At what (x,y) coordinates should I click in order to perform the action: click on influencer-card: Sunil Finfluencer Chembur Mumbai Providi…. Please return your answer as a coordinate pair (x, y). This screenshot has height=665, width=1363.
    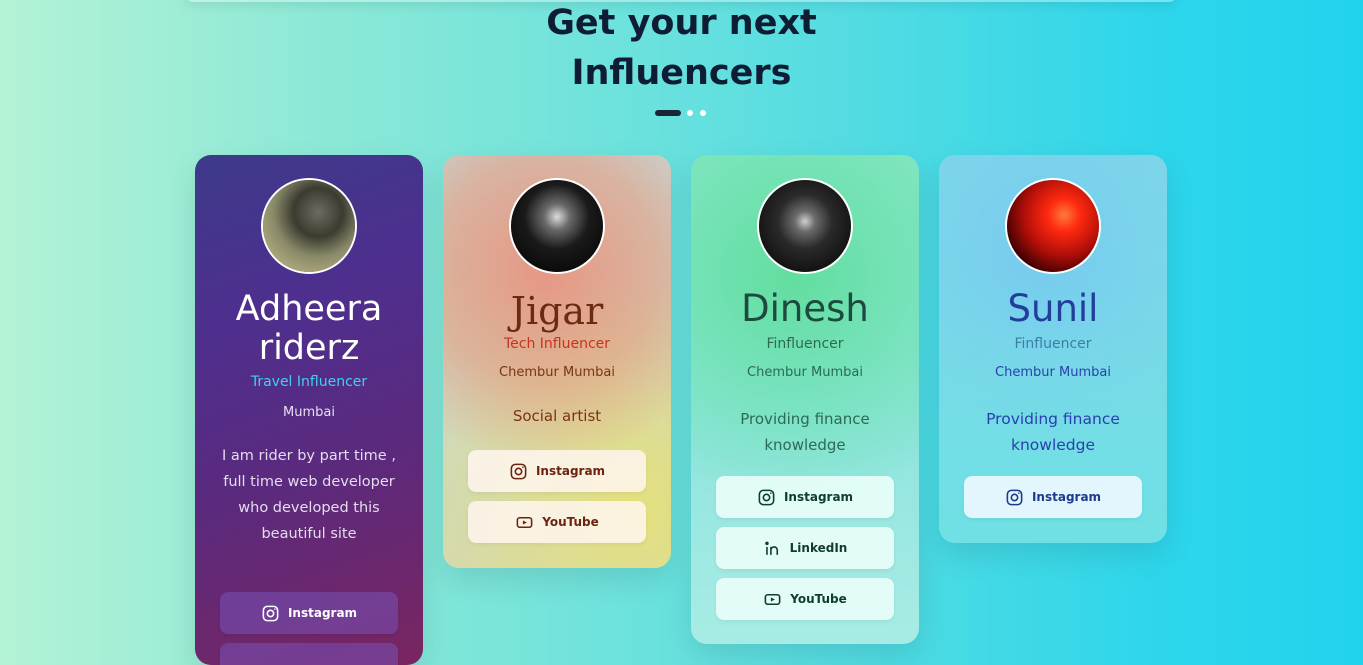
    Looking at the image, I should click on (1053, 349).